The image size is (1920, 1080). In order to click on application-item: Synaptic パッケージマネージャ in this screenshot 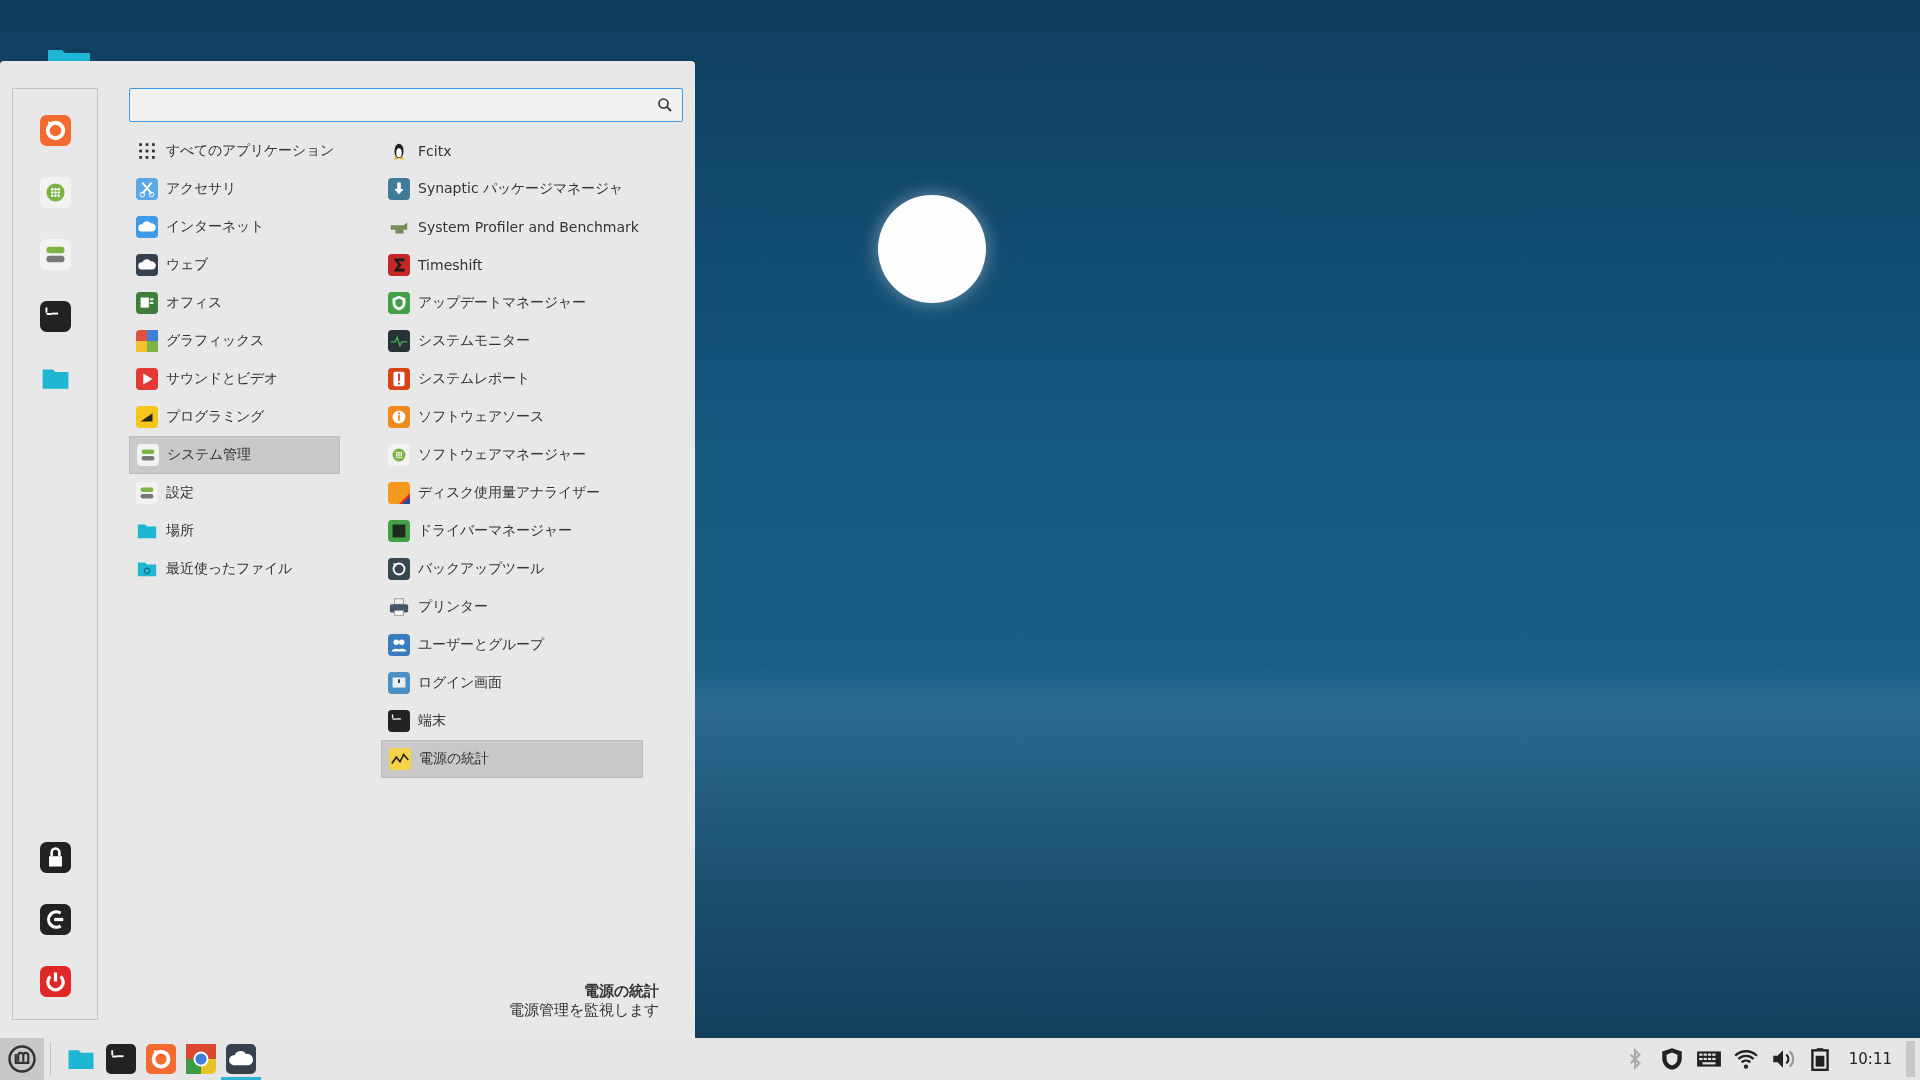, I will do `click(512, 189)`.